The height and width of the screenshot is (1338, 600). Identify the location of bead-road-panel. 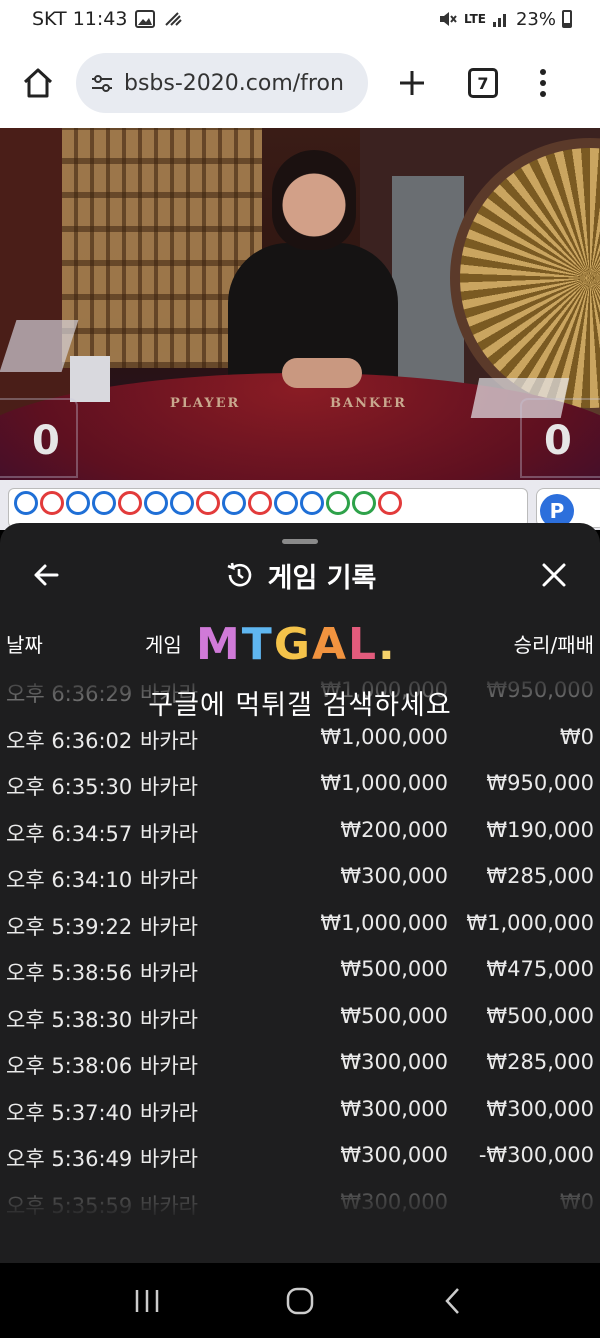
(268, 508).